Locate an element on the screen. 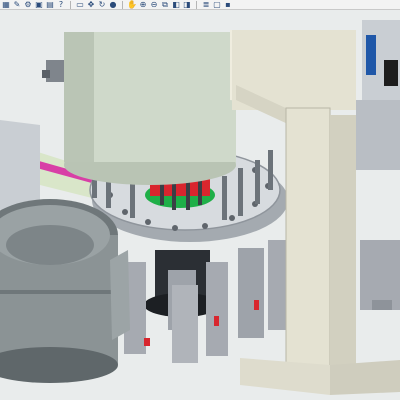 The width and height of the screenshot is (400, 400). pillar-base-side is located at coordinates (365, 377).